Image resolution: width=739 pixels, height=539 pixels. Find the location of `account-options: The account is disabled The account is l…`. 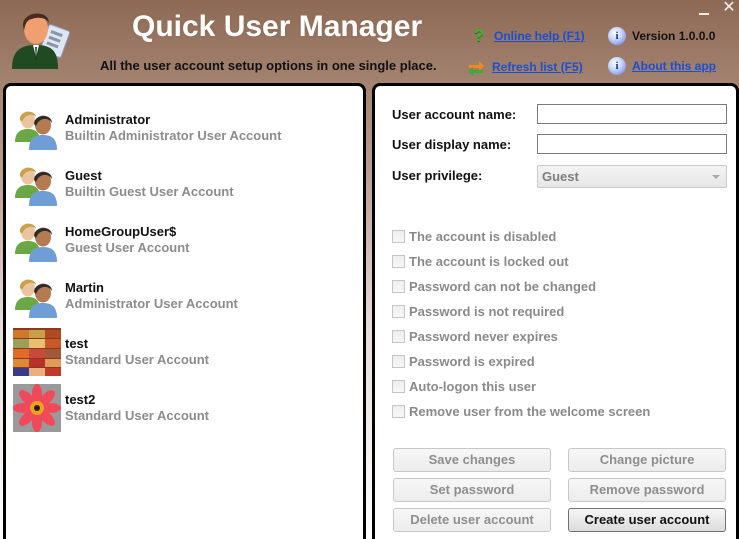

account-options: The account is disabled The account is l… is located at coordinates (521, 324).